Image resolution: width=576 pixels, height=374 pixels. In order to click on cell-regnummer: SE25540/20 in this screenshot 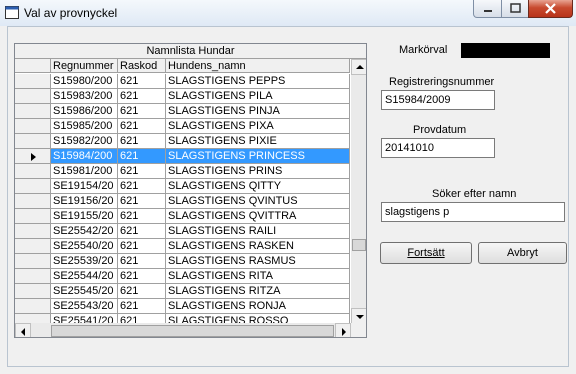, I will do `click(84, 246)`.